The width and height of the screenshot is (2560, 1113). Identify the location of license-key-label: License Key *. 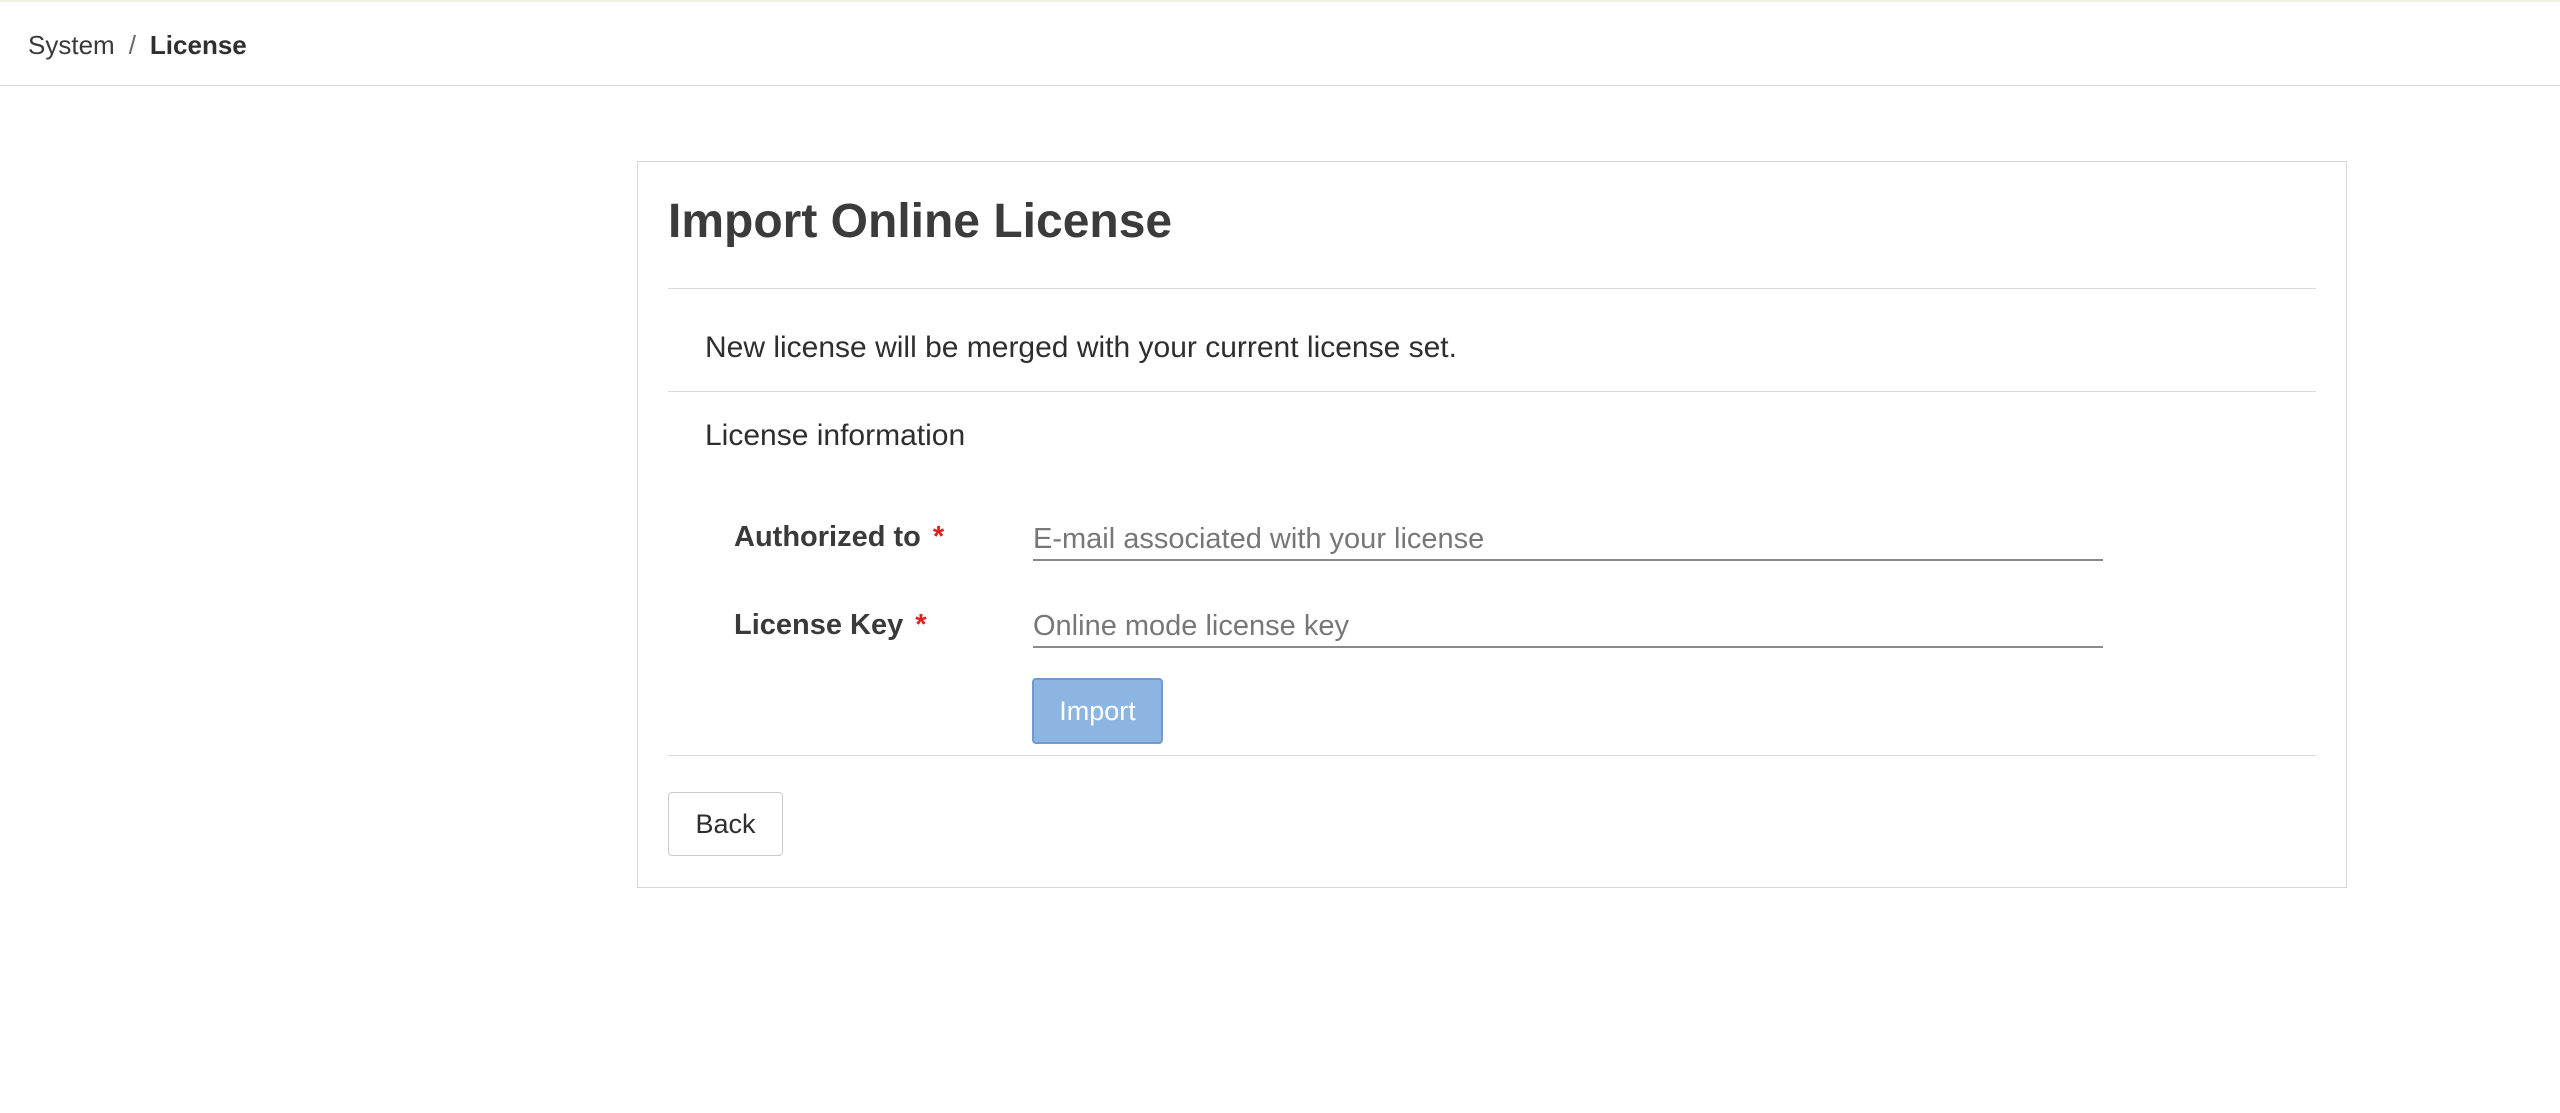
(830, 625).